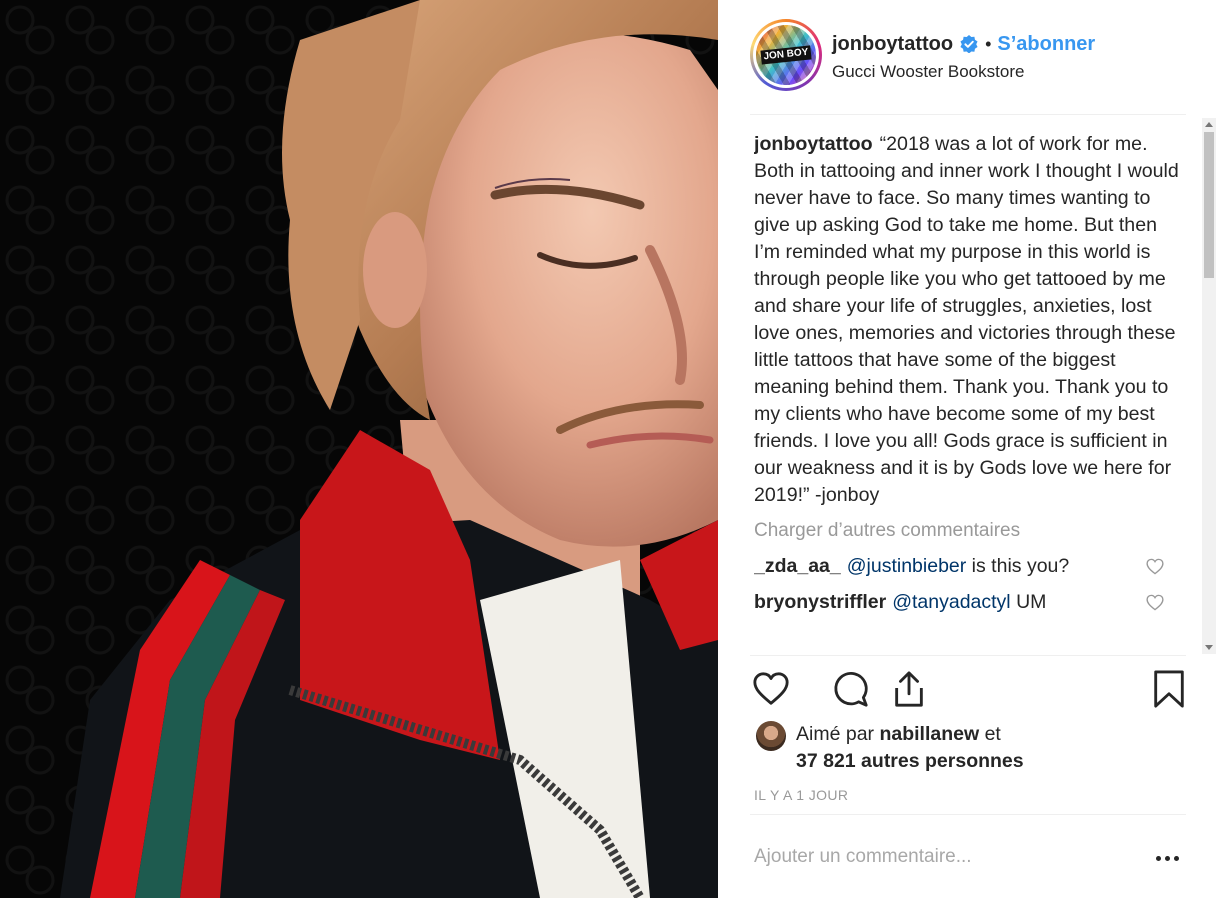  Describe the element at coordinates (928, 72) in the screenshot. I see `post-location: Gucci Wooster Bookstore` at that location.